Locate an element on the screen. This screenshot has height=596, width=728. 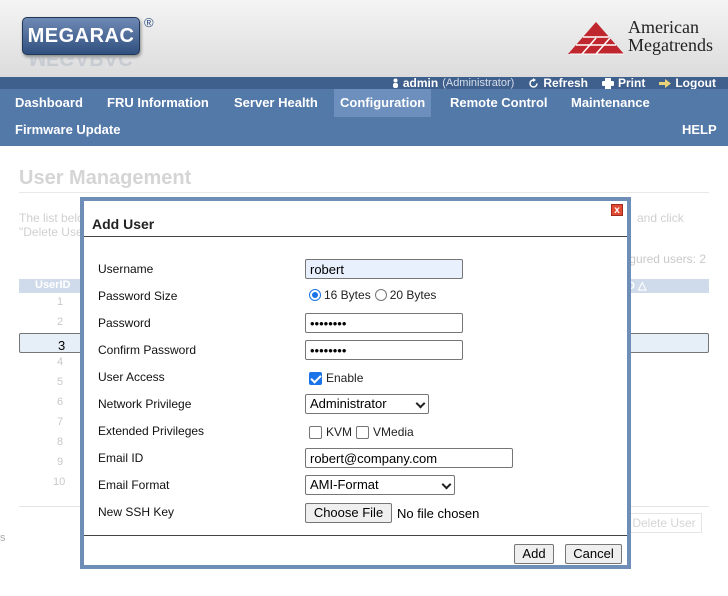
row-id: 1 is located at coordinates (60, 302).